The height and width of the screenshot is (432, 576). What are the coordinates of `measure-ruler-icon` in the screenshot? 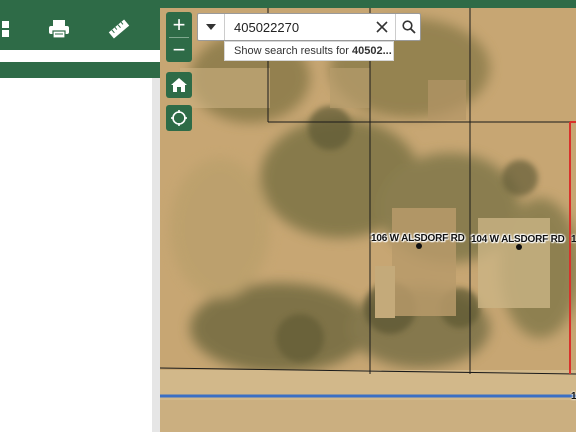 It's located at (119, 29).